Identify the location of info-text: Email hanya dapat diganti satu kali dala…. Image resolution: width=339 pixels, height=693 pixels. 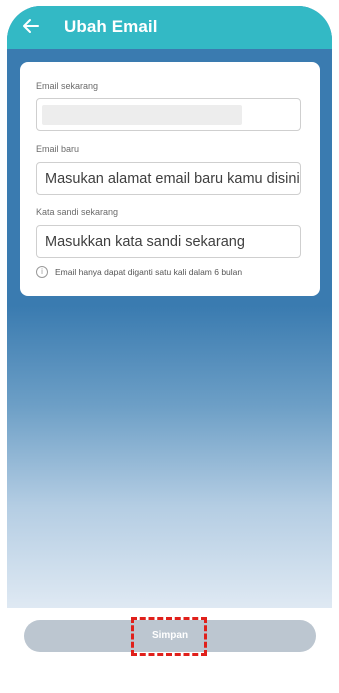
(149, 272).